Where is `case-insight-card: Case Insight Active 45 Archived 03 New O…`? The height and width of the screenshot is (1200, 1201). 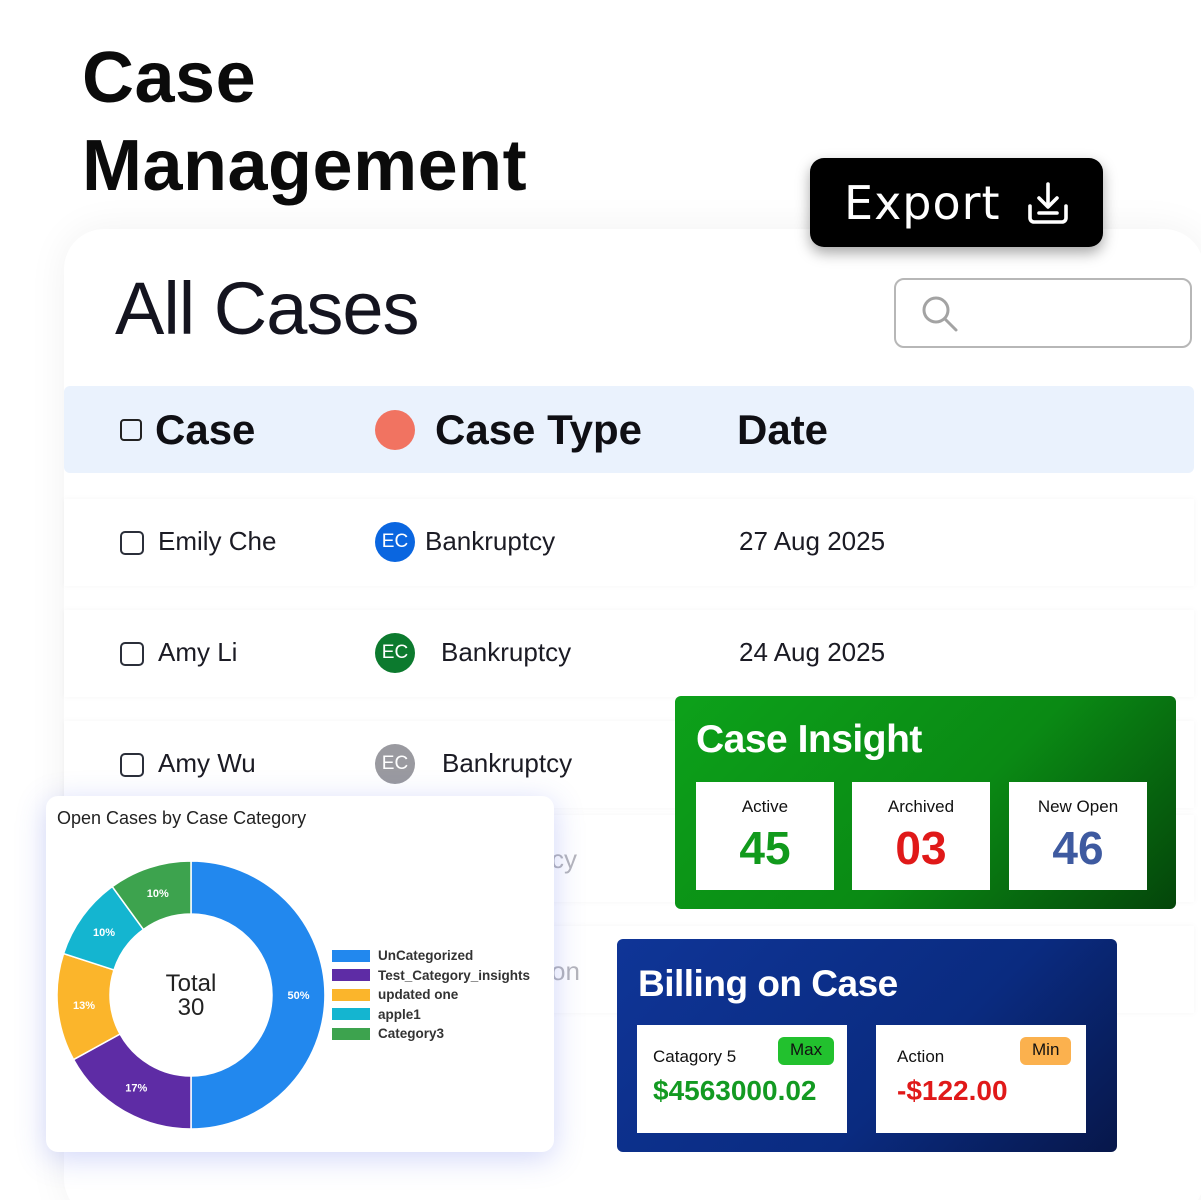
case-insight-card: Case Insight Active 45 Archived 03 New O… is located at coordinates (925, 802).